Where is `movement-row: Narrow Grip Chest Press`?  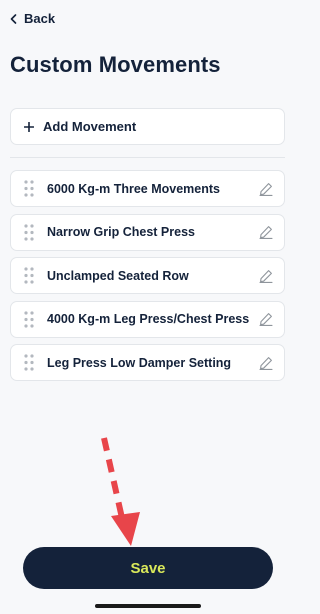 movement-row: Narrow Grip Chest Press is located at coordinates (147, 232).